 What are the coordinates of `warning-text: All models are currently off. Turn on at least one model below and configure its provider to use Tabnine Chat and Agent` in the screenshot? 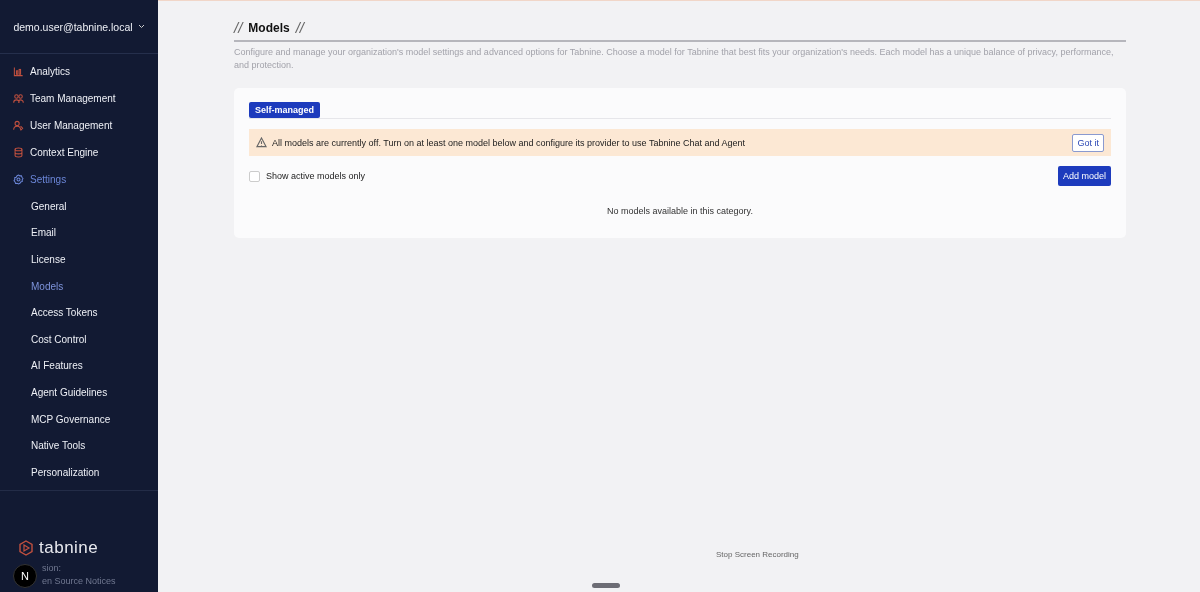 It's located at (509, 142).